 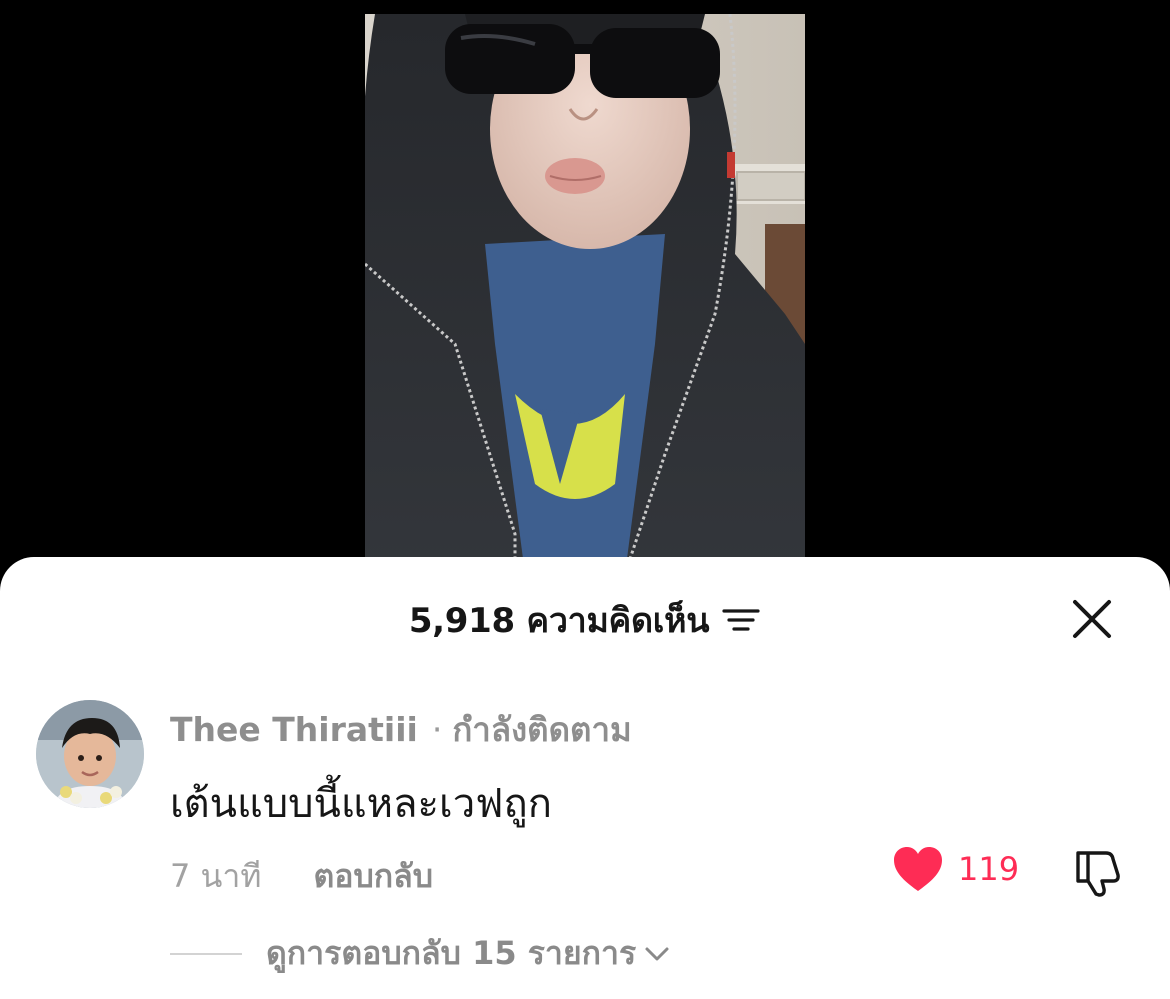 What do you see at coordinates (989, 869) in the screenshot?
I see `like-count: 119` at bounding box center [989, 869].